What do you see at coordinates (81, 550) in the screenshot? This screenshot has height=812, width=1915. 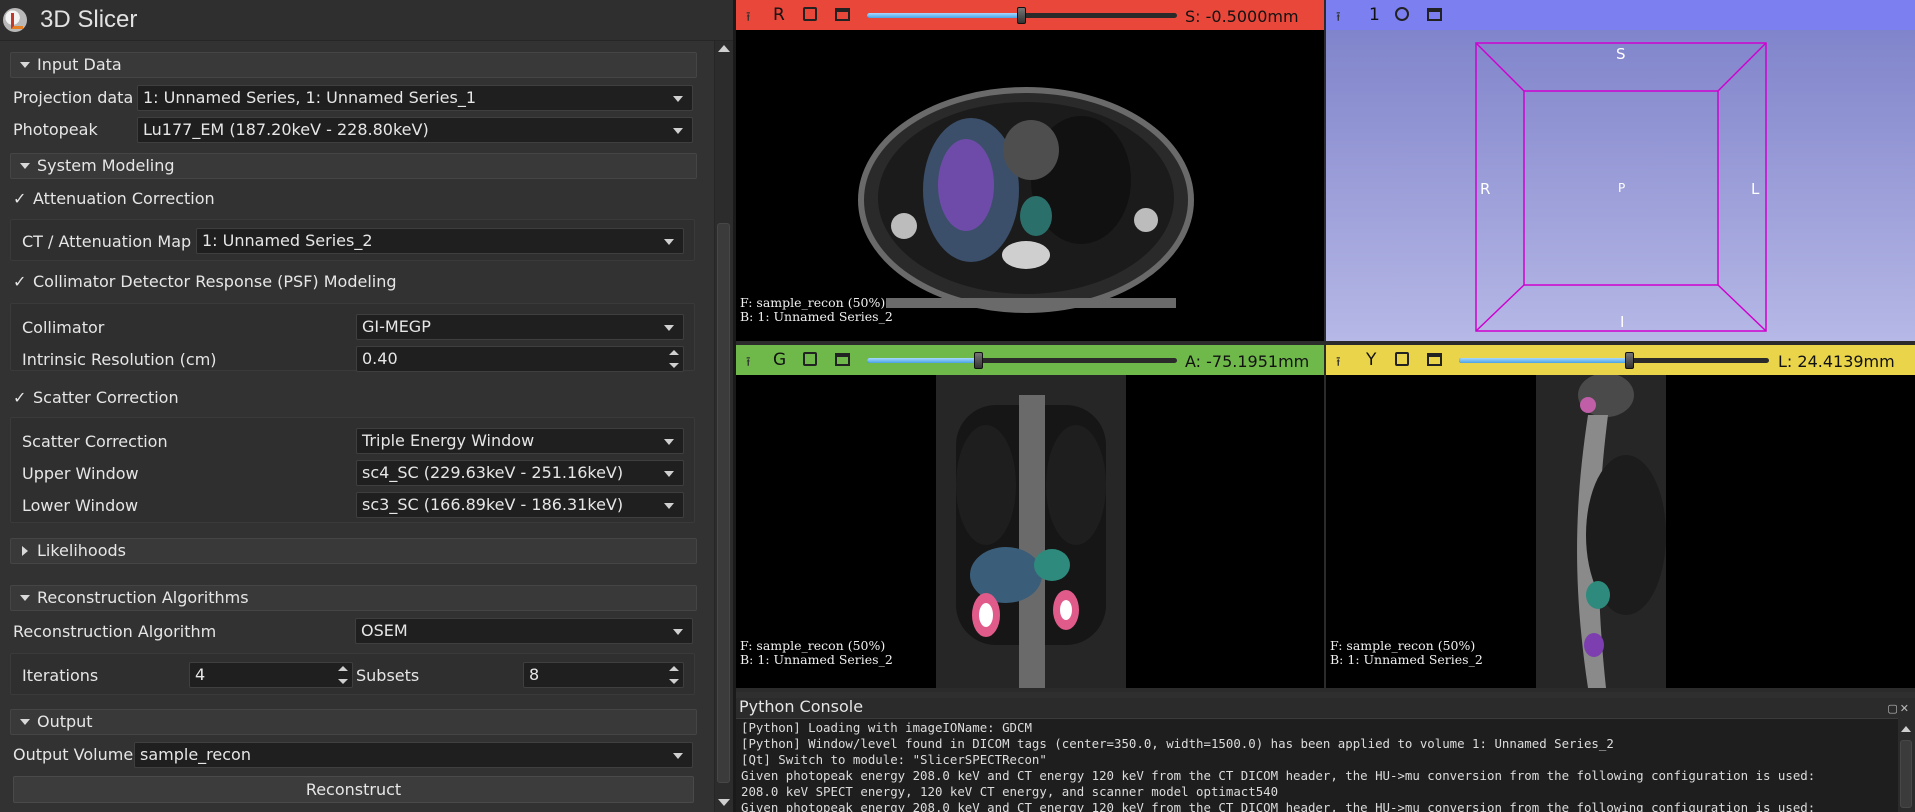 I see `section-title: Likelihoods` at bounding box center [81, 550].